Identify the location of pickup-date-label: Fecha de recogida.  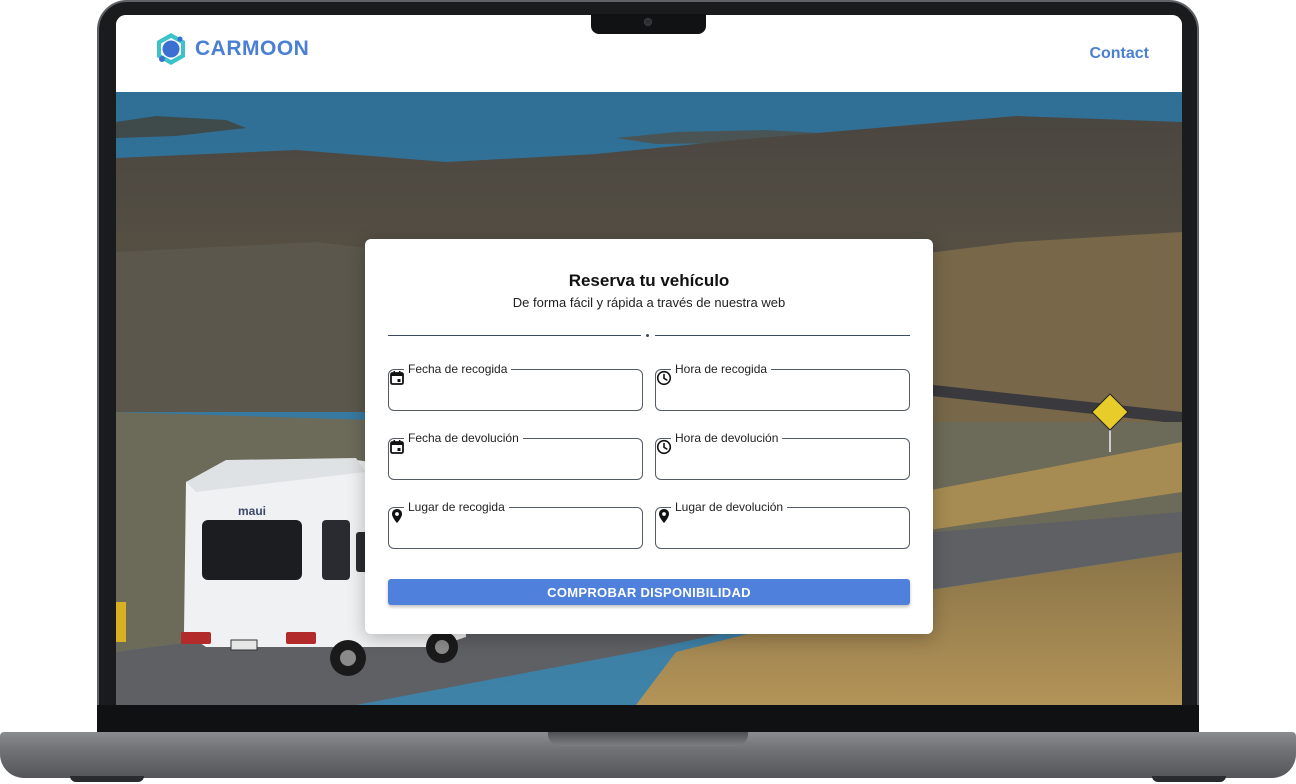
(458, 369).